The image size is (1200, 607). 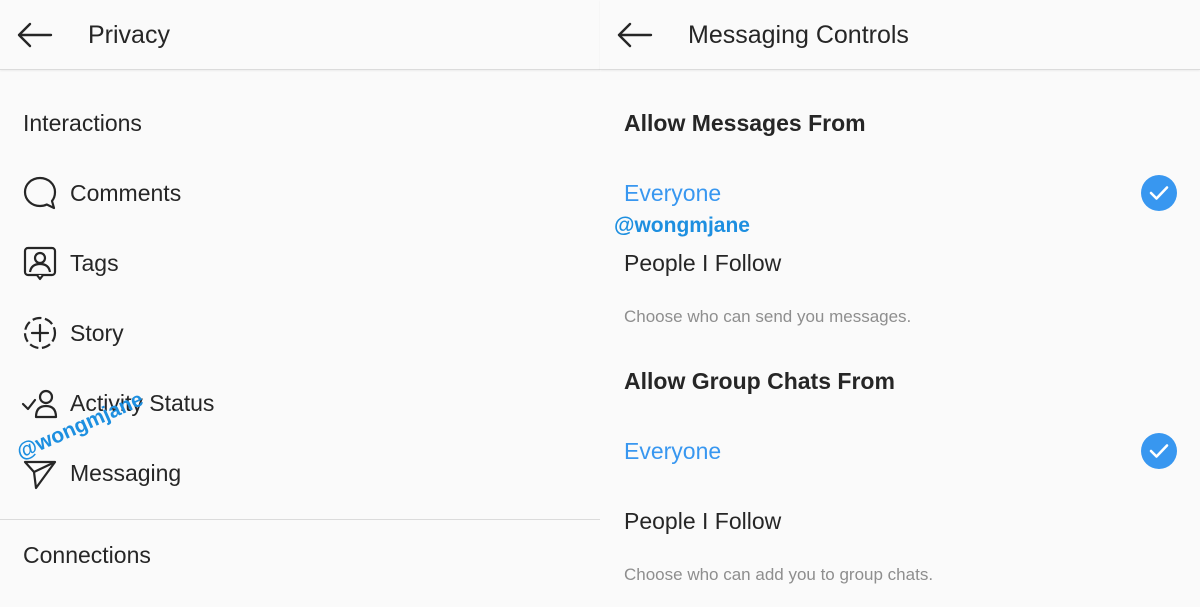 I want to click on comment-icon, so click(x=40, y=193).